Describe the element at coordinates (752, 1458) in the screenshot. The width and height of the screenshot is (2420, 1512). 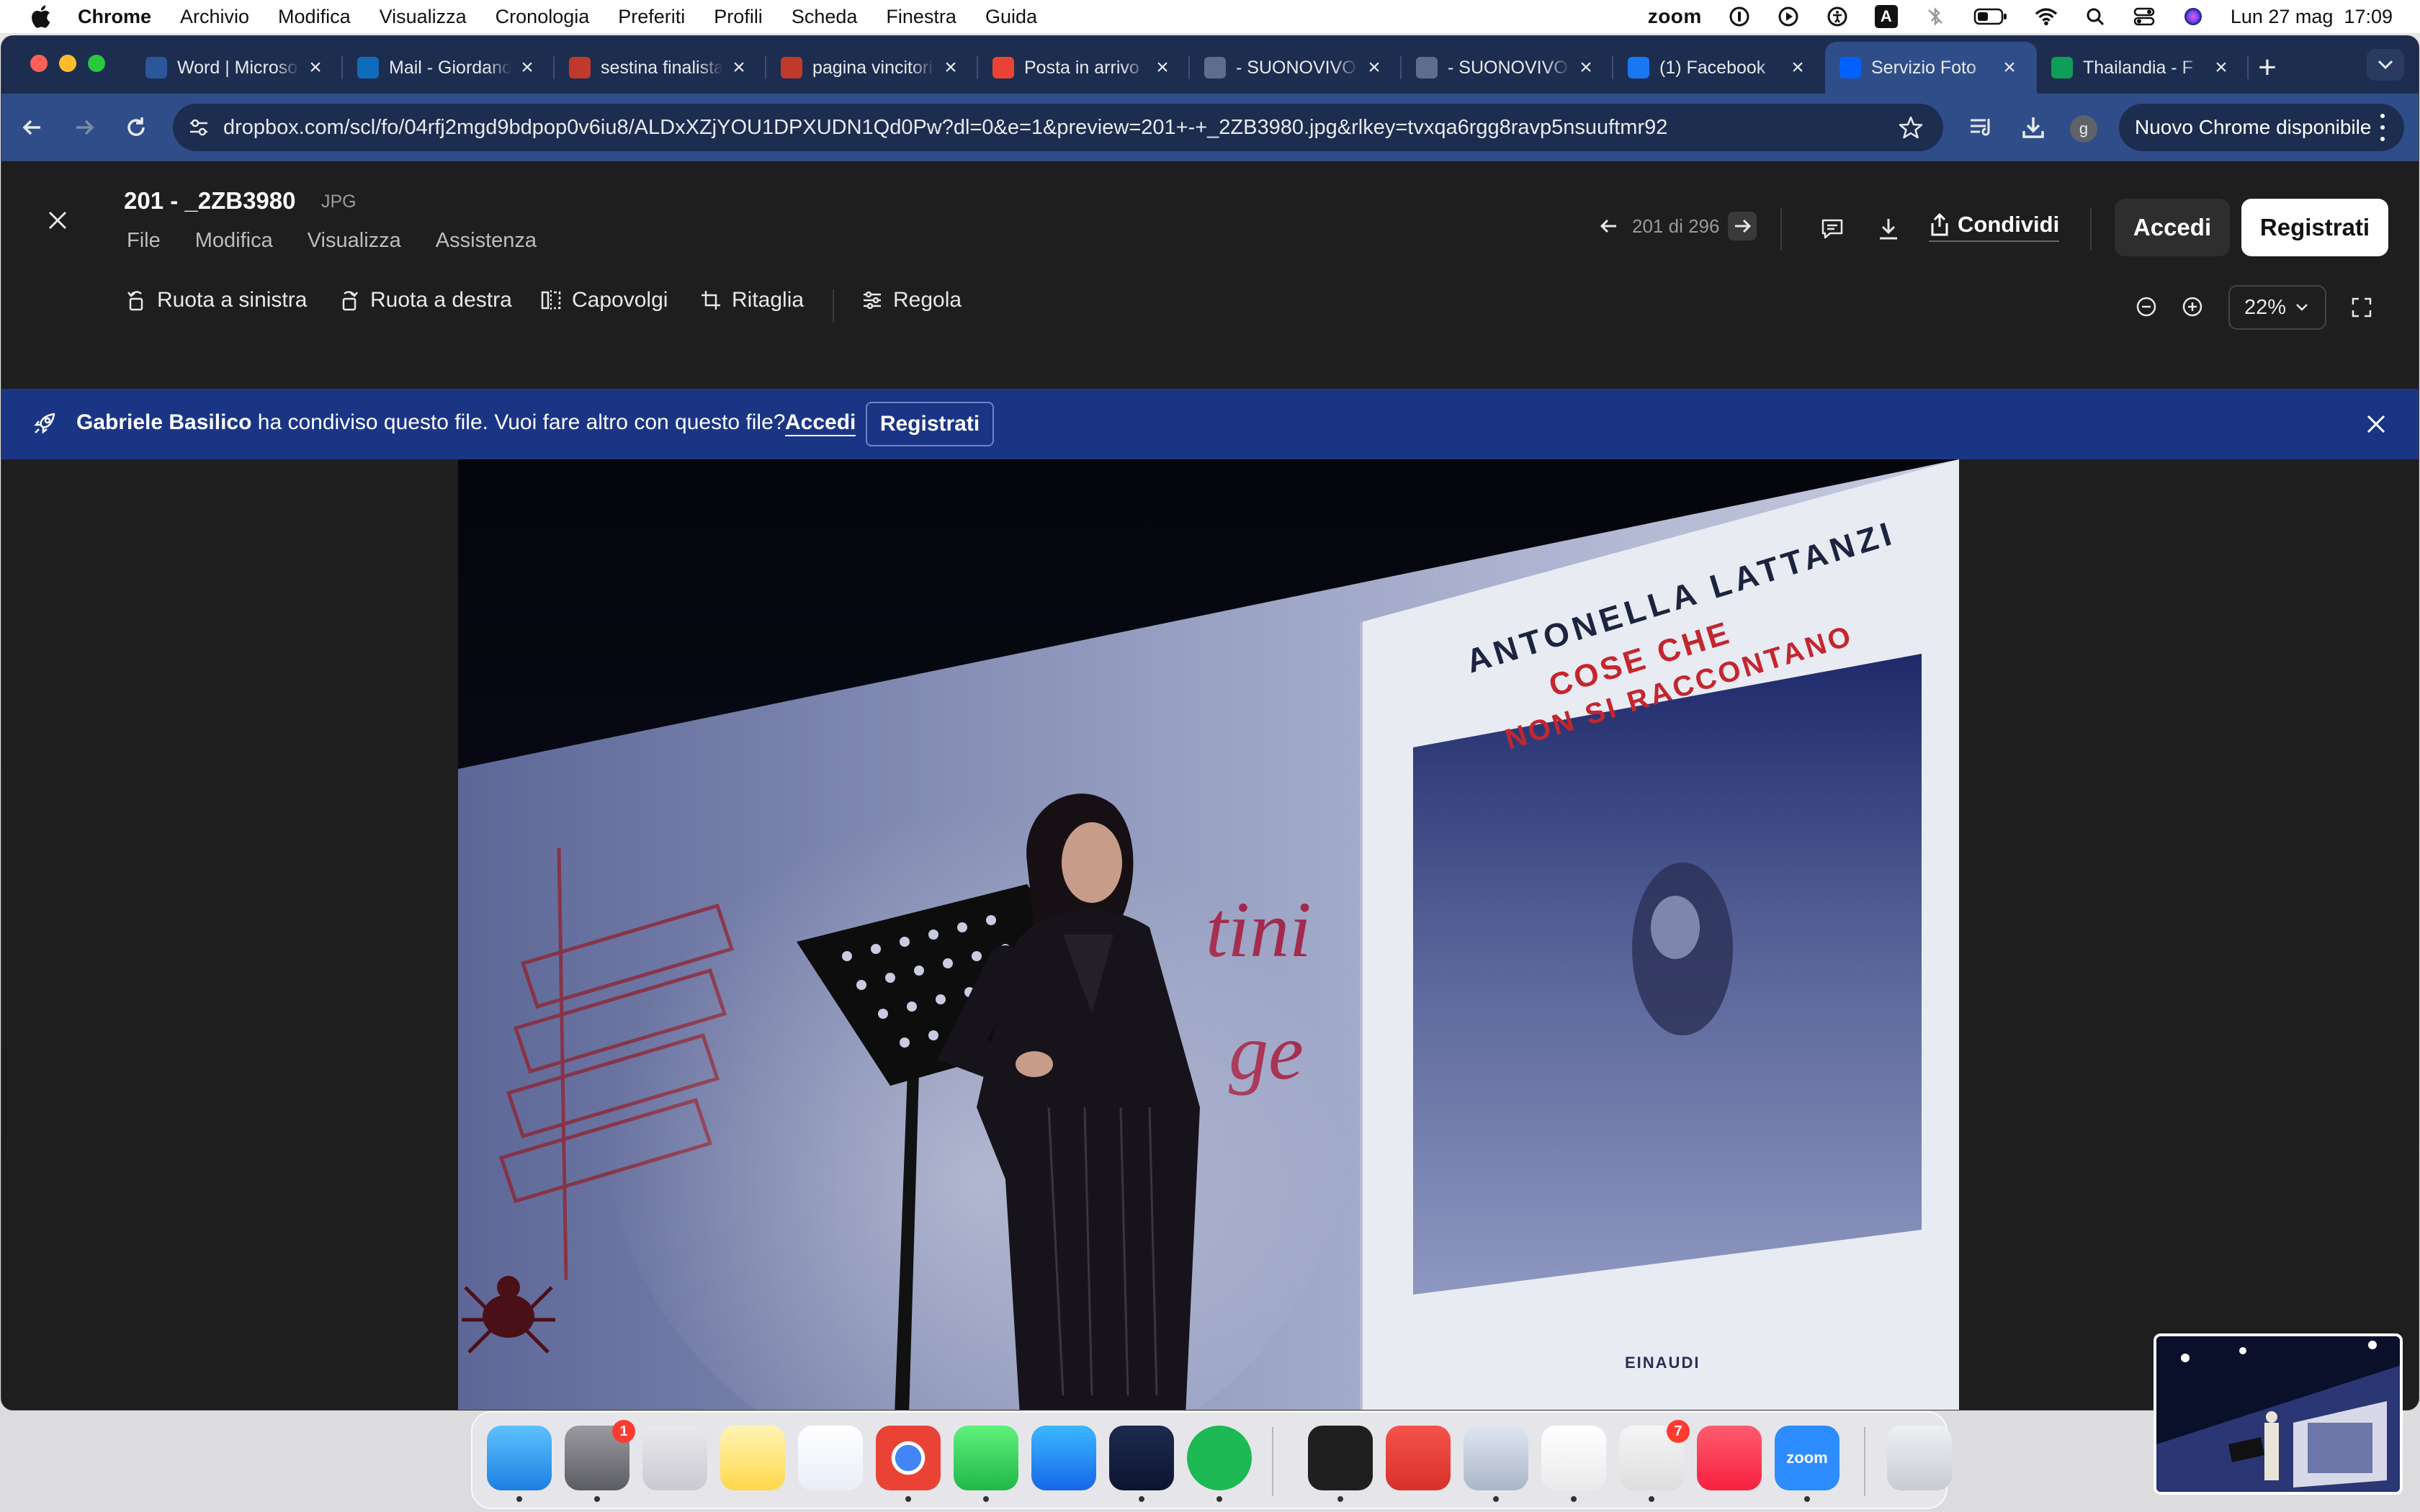
I see `notes-icon` at that location.